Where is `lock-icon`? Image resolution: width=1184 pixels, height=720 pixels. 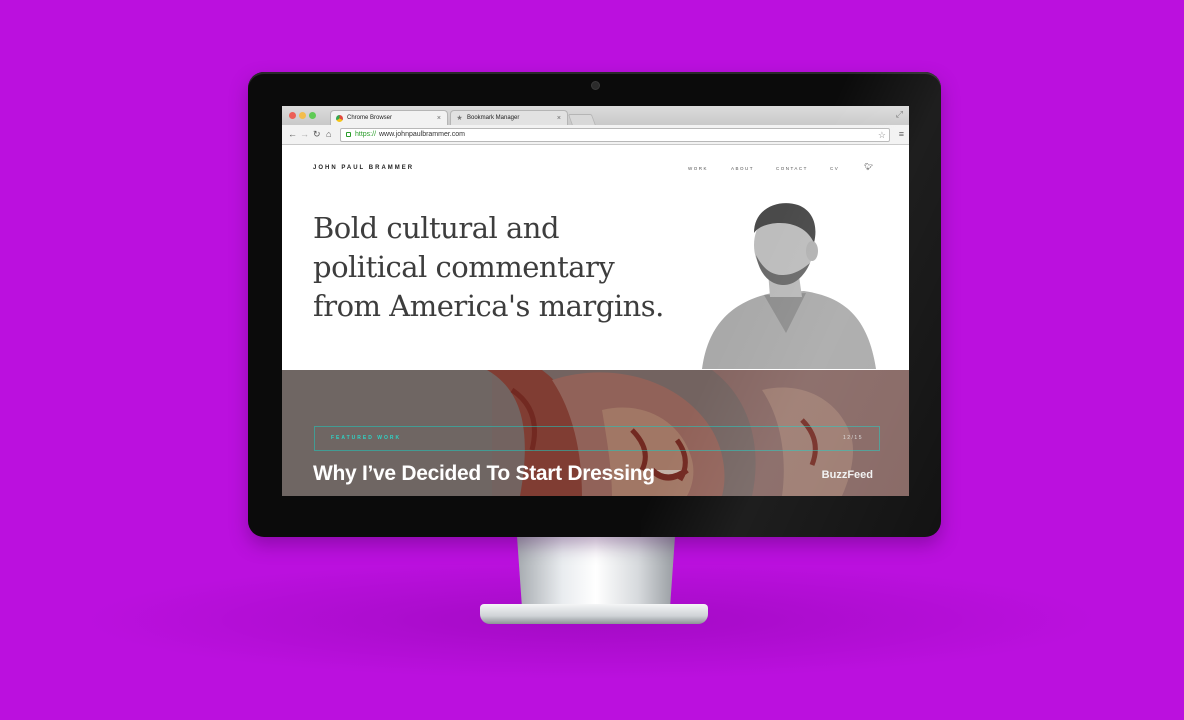 lock-icon is located at coordinates (348, 134).